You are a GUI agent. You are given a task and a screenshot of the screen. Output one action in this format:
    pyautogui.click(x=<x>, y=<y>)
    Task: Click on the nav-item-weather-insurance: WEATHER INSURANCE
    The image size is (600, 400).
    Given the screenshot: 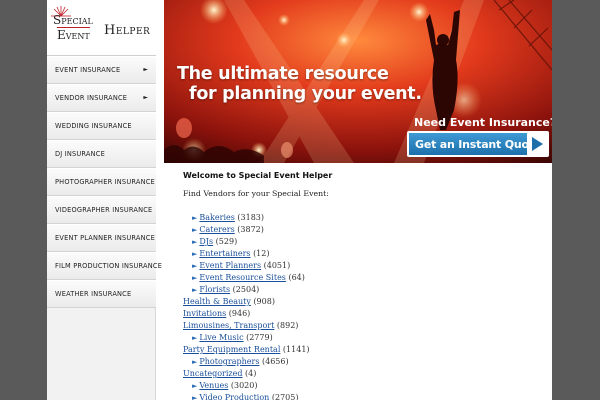 What is the action you would take?
    pyautogui.click(x=101, y=294)
    